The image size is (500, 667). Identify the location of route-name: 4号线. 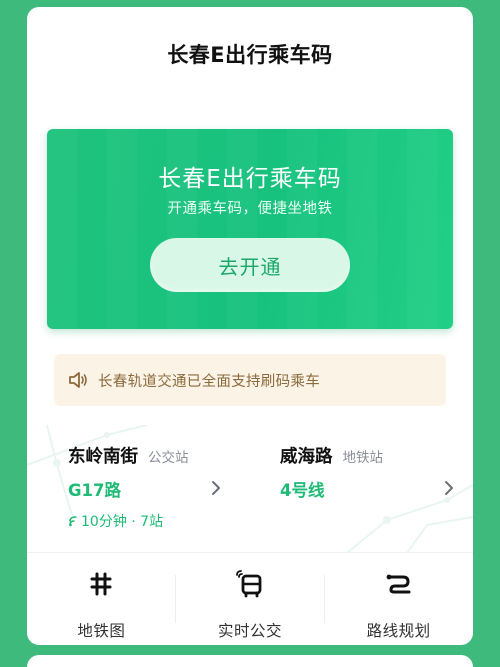
(302, 490).